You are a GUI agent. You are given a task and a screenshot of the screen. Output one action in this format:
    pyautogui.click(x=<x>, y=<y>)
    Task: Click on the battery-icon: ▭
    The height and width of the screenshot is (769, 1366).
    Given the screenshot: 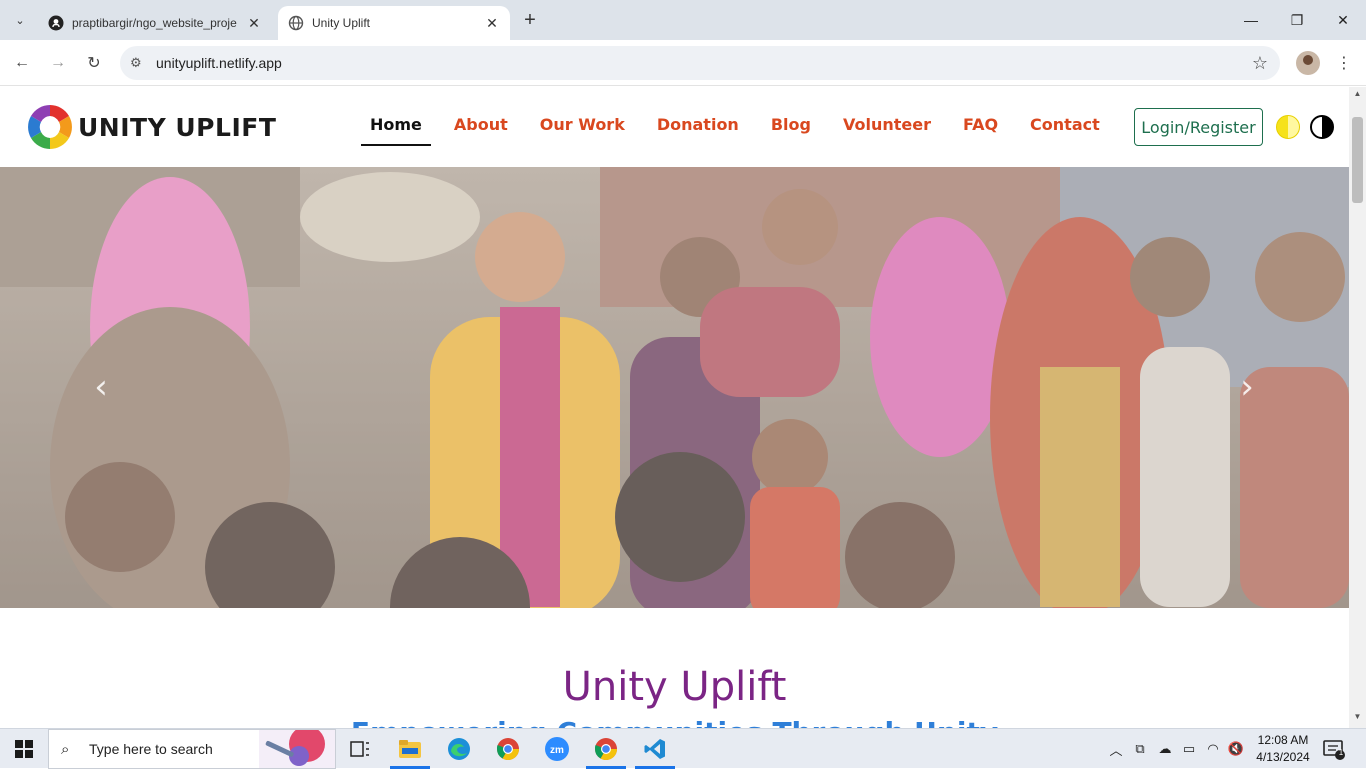 What is the action you would take?
    pyautogui.click(x=1189, y=749)
    